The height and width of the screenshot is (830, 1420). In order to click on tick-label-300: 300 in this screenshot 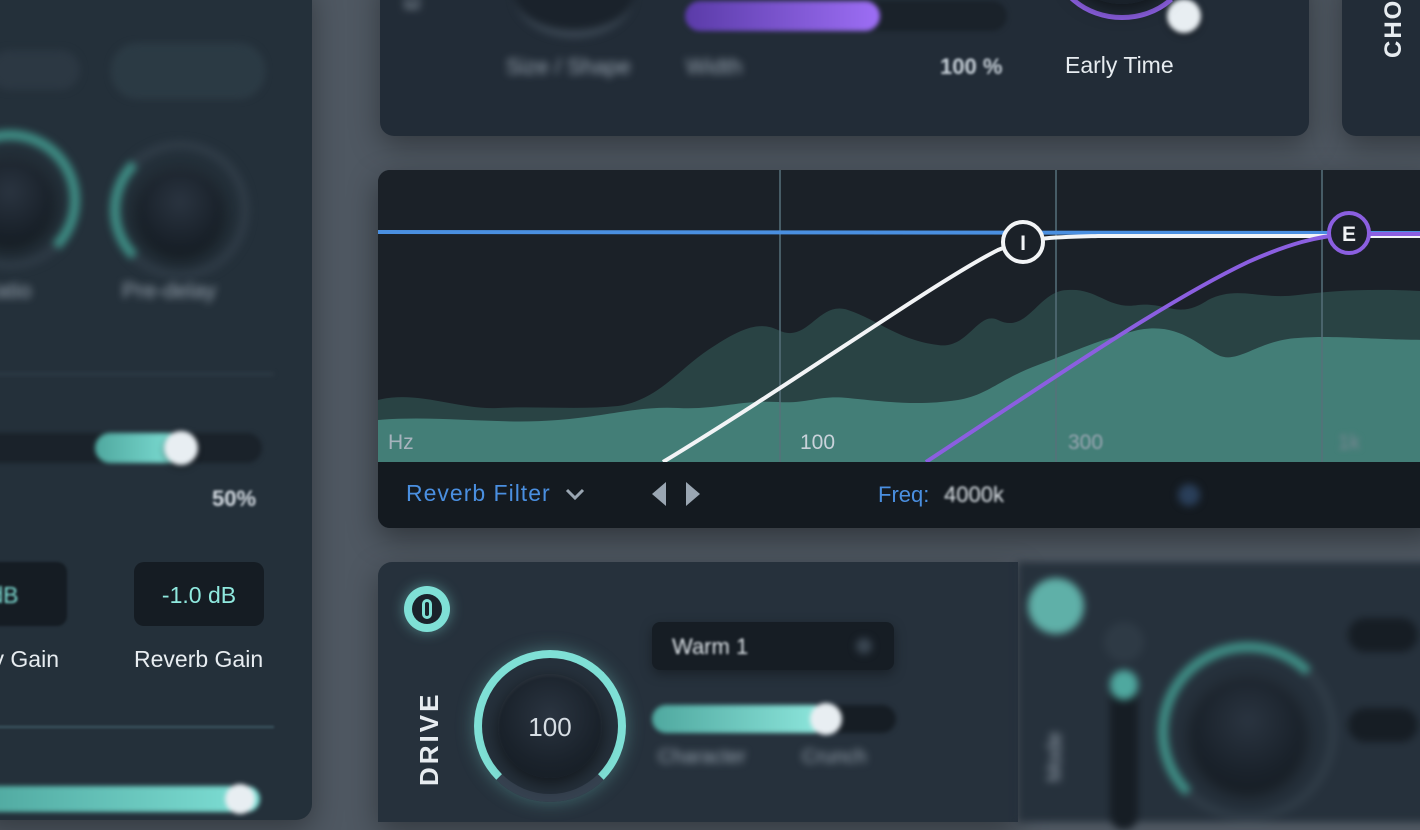, I will do `click(1085, 442)`.